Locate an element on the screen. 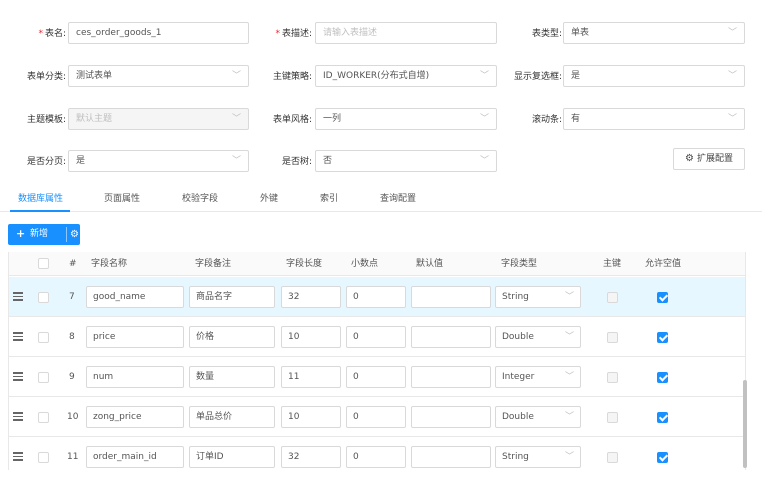 Image resolution: width=762 pixels, height=495 pixels. tab-db-properties: 数据库属性 is located at coordinates (40, 200).